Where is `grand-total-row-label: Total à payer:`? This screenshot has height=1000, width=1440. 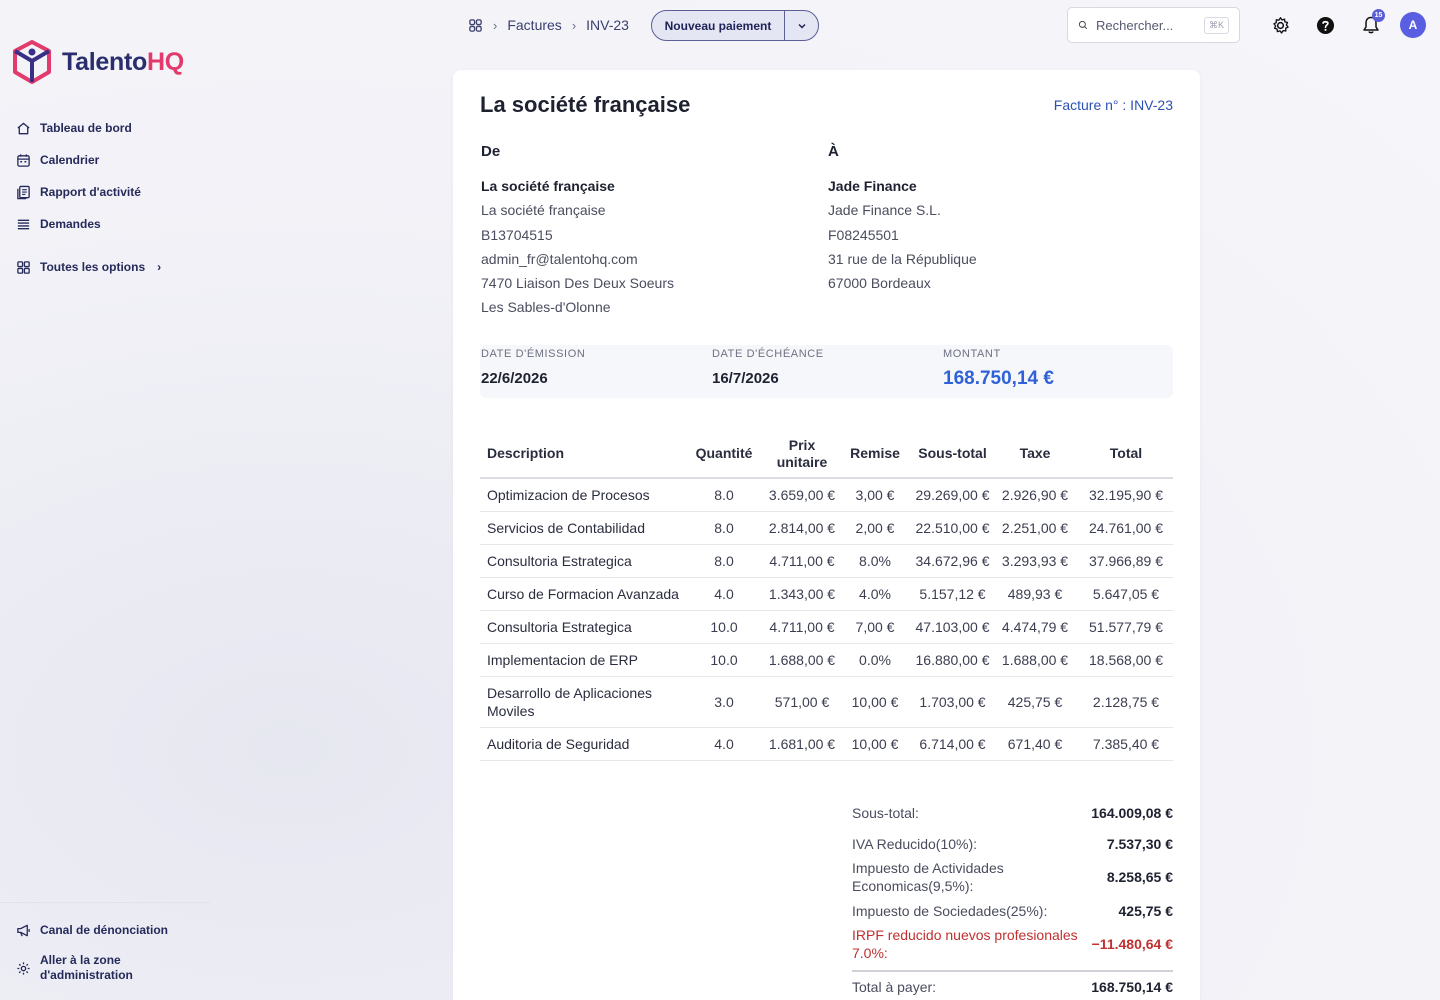 grand-total-row-label: Total à payer: is located at coordinates (894, 986).